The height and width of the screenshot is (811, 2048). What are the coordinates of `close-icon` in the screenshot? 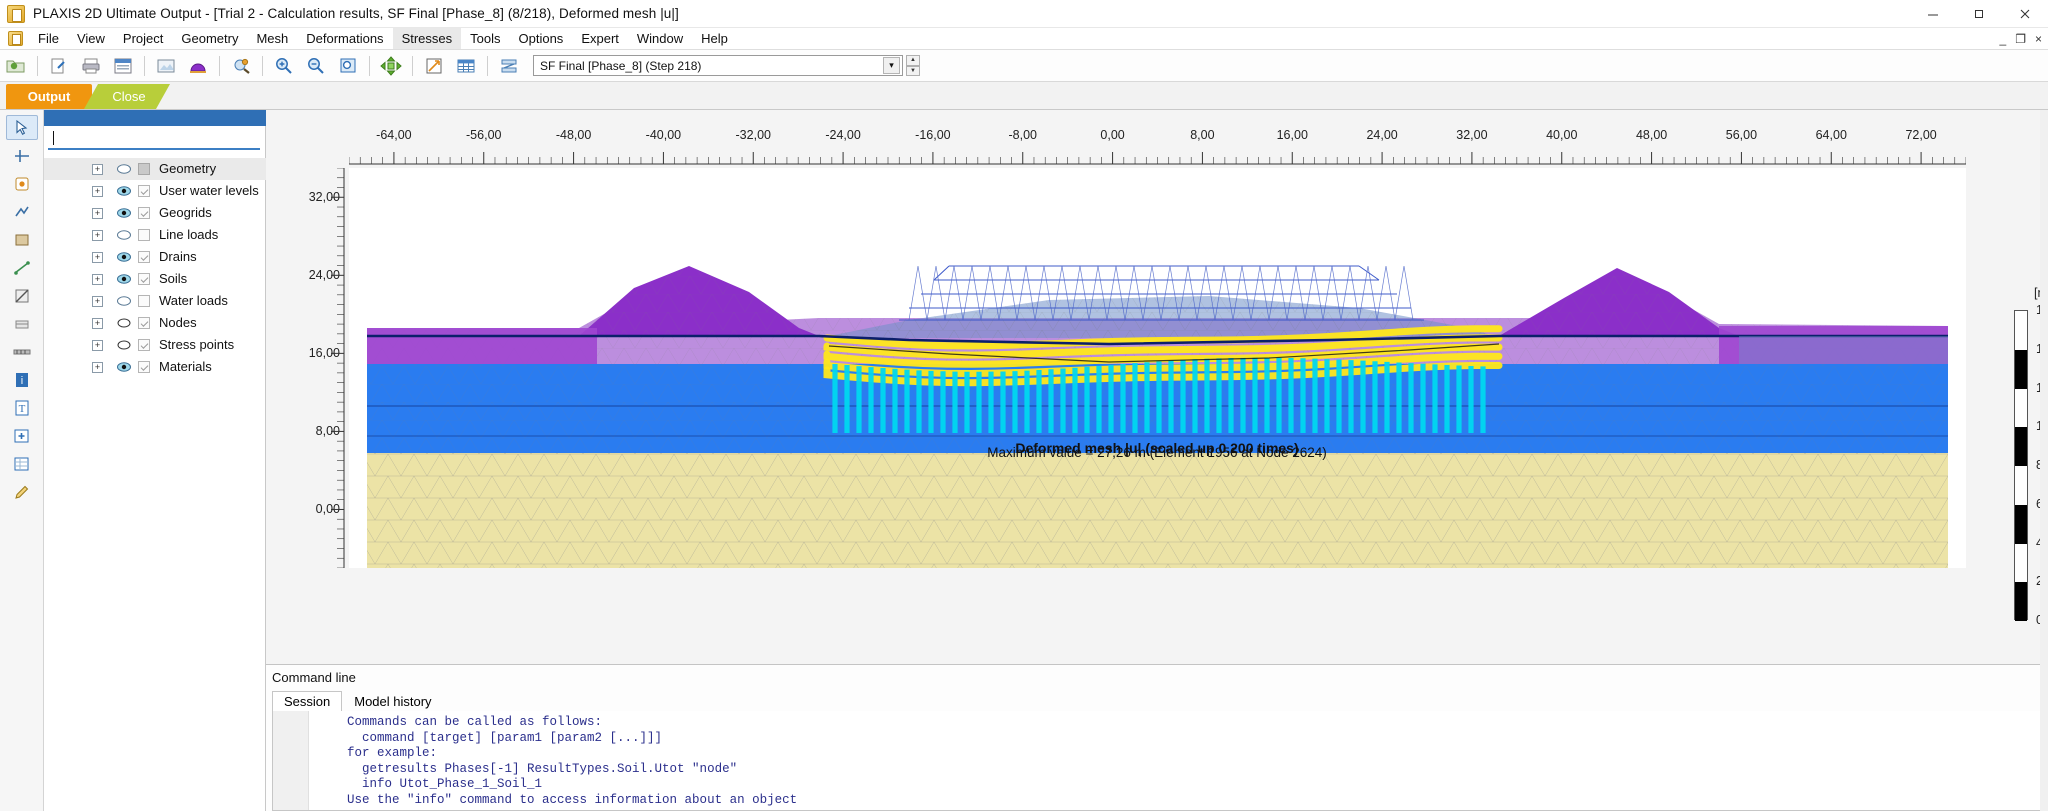 It's located at (2025, 14).